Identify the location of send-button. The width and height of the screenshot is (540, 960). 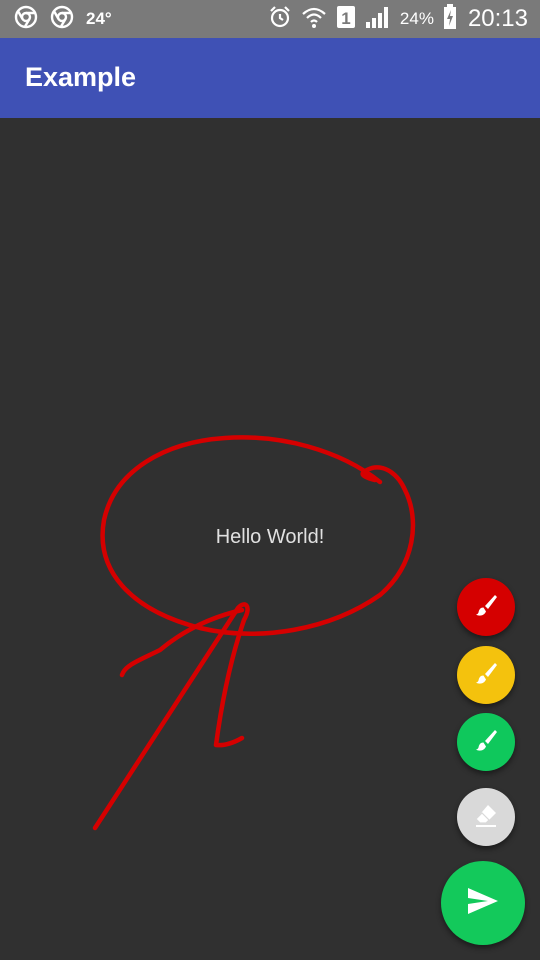
(483, 903).